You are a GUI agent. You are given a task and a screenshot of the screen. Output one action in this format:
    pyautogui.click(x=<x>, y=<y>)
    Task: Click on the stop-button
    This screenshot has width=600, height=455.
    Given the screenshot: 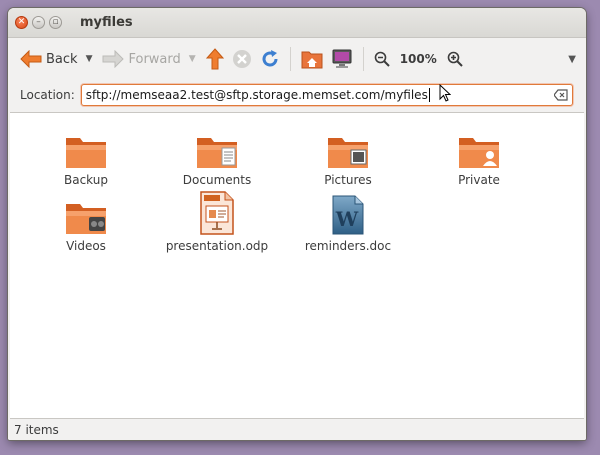 What is the action you would take?
    pyautogui.click(x=242, y=59)
    